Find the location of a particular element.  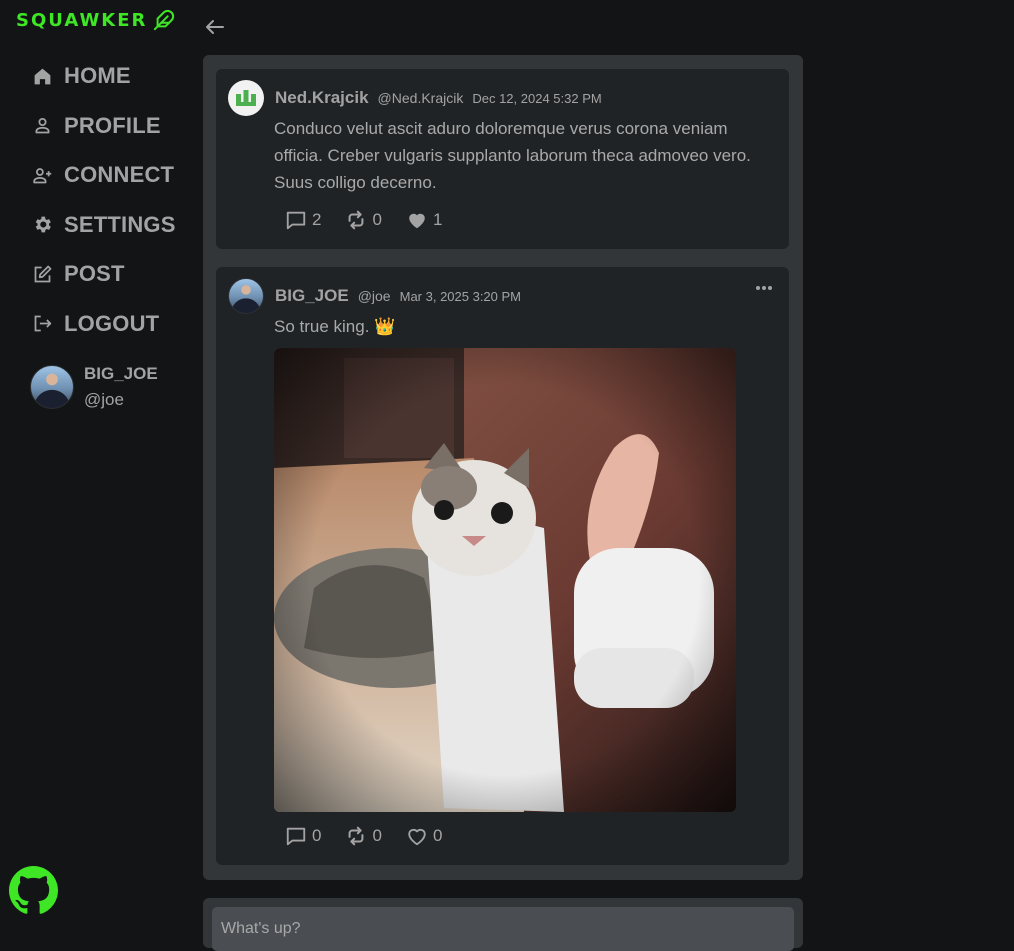

person-icon is located at coordinates (42, 126).